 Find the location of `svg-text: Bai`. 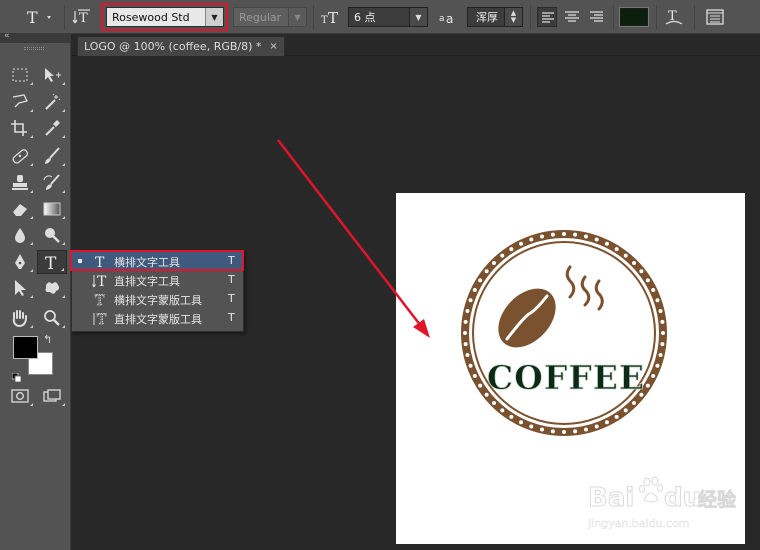

svg-text: Bai is located at coordinates (611, 498).